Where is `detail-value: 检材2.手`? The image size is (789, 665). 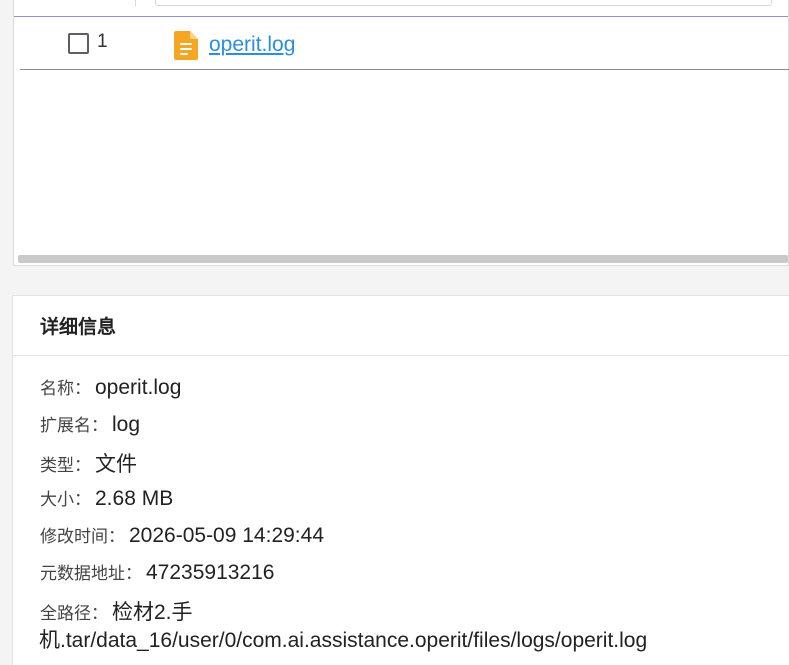
detail-value: 检材2.手 is located at coordinates (152, 612).